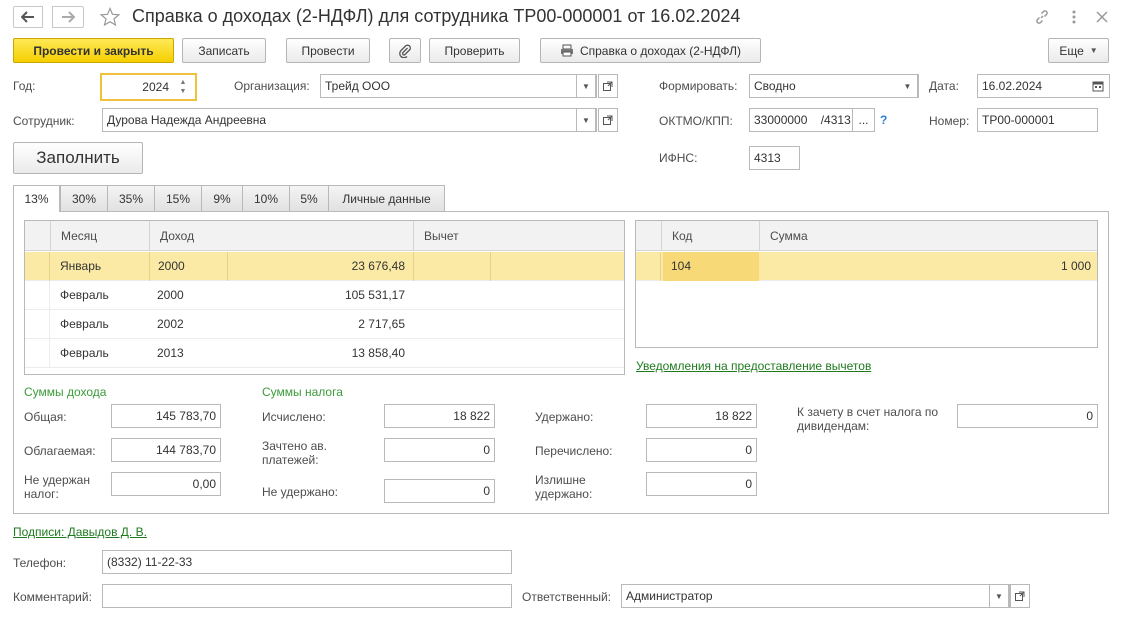 The image size is (1129, 622). Describe the element at coordinates (166, 416) in the screenshot. I see `total-income-field: 145 783,70` at that location.